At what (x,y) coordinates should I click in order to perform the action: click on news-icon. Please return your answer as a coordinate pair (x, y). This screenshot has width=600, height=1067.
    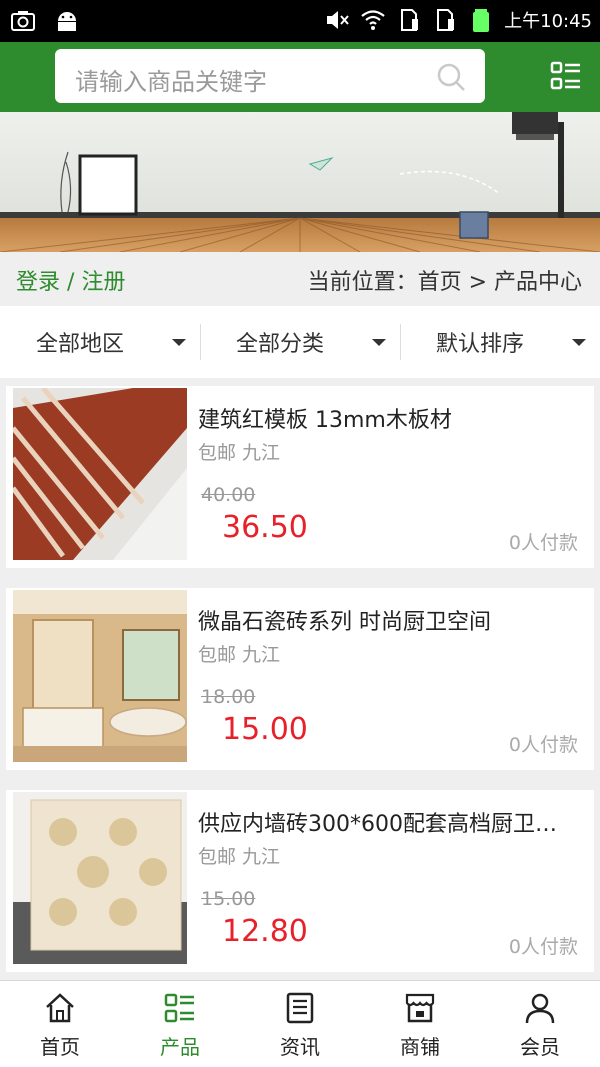
    Looking at the image, I should click on (300, 1008).